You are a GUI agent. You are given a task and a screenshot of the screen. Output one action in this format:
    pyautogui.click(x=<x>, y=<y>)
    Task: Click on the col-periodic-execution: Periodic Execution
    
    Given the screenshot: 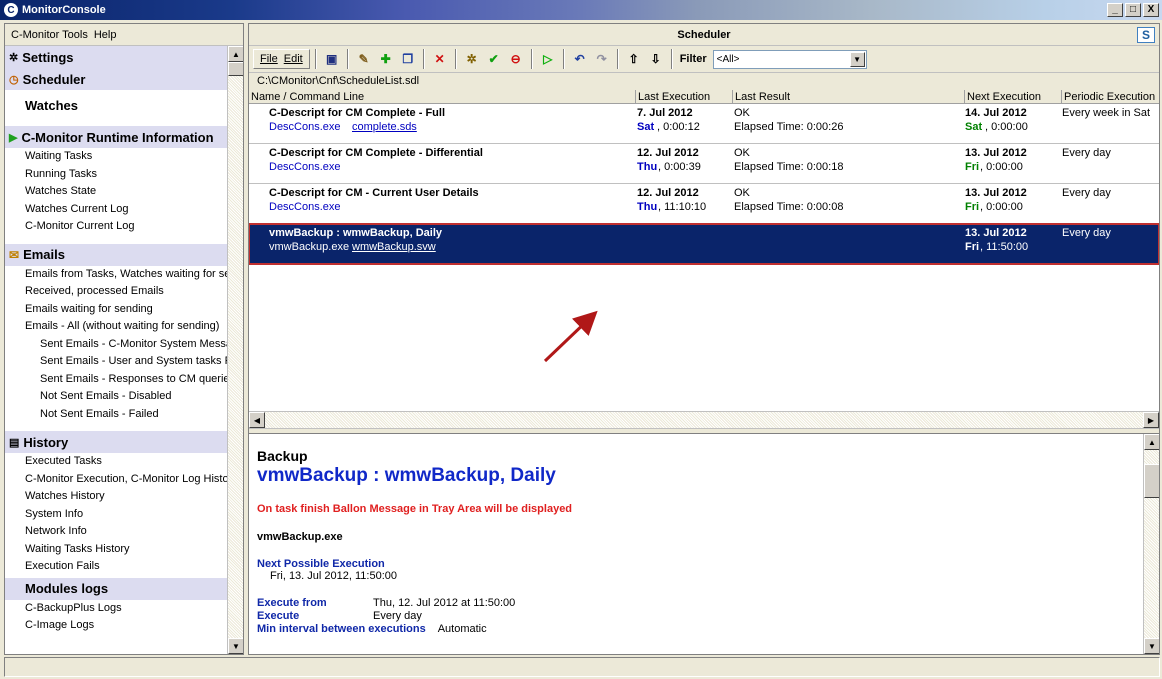 What is the action you would take?
    pyautogui.click(x=1110, y=96)
    